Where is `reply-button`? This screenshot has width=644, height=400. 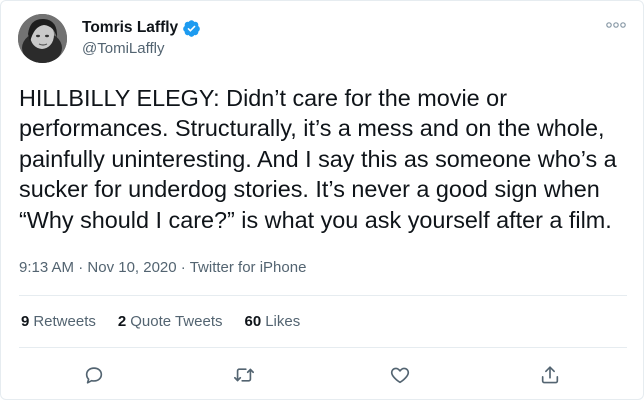 reply-button is located at coordinates (94, 375).